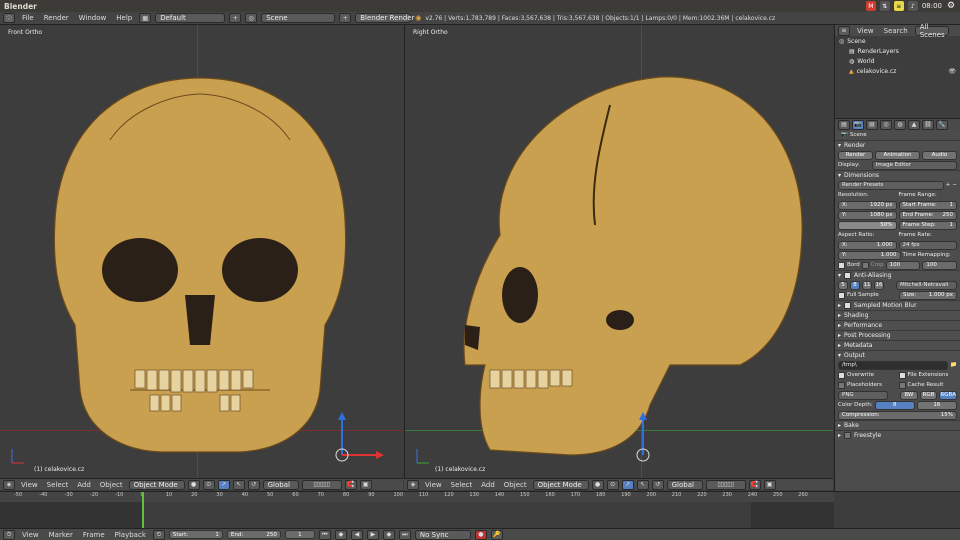 Image resolution: width=960 pixels, height=540 pixels. What do you see at coordinates (867, 245) in the screenshot?
I see `aspect-x-field: X: 1.000` at bounding box center [867, 245].